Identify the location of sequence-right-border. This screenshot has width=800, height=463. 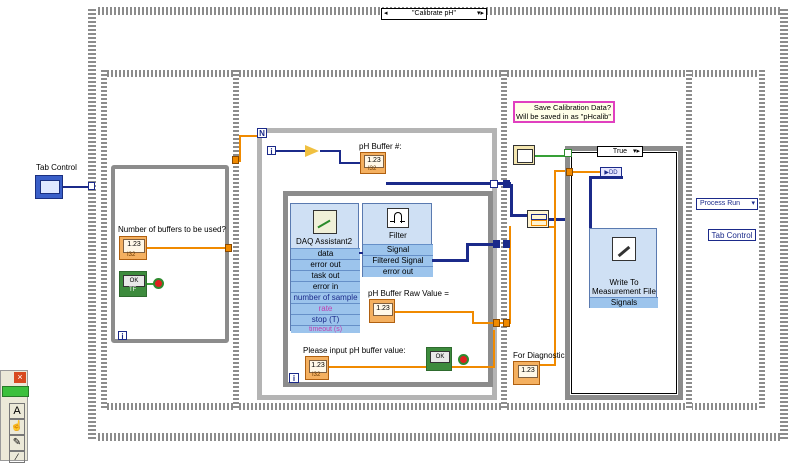
(762, 240).